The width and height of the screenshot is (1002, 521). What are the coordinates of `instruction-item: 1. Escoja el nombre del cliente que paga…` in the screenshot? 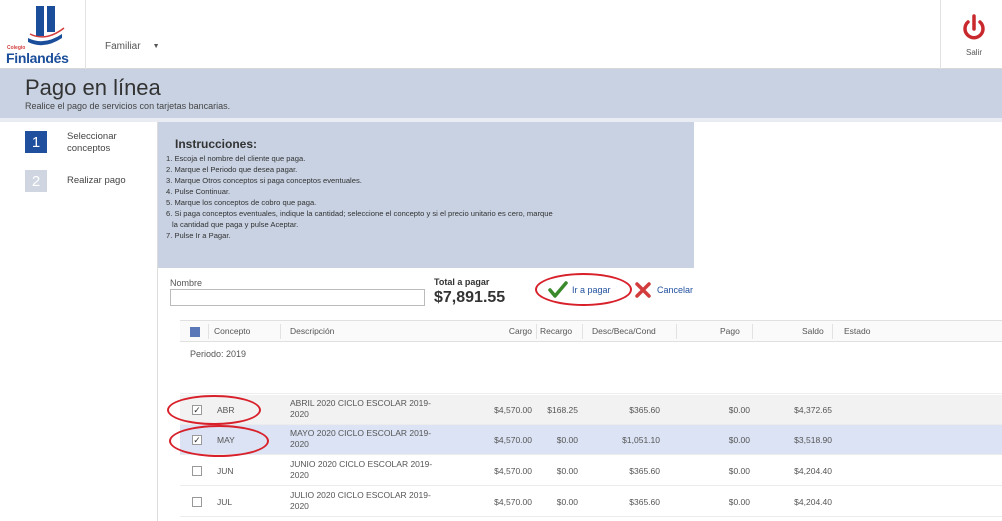 It's located at (236, 158).